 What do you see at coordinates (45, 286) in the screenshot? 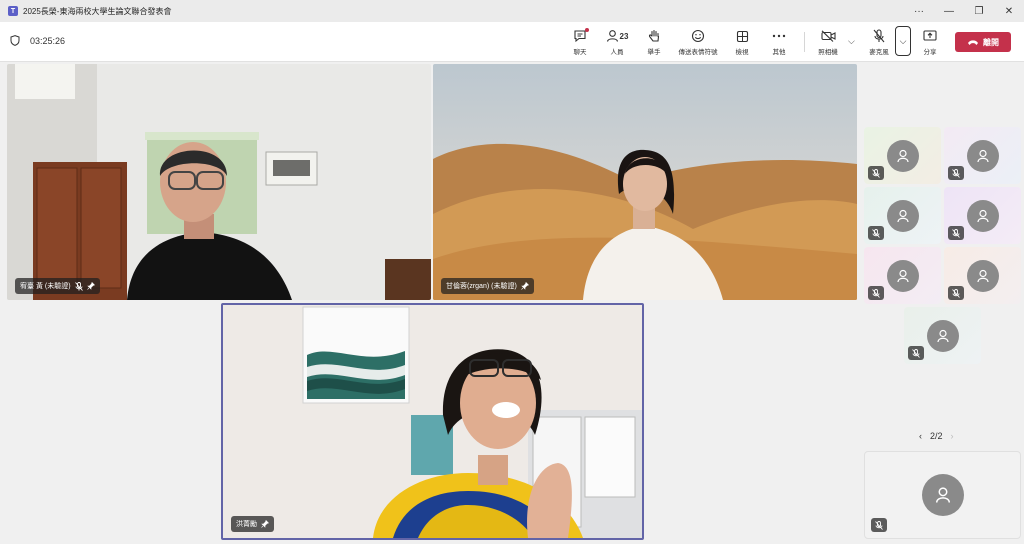
I see `participant-name: 宥臺 黃 (未驗證)` at bounding box center [45, 286].